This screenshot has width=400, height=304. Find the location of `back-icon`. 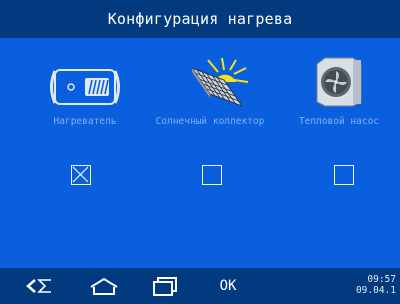

back-icon is located at coordinates (38, 286).